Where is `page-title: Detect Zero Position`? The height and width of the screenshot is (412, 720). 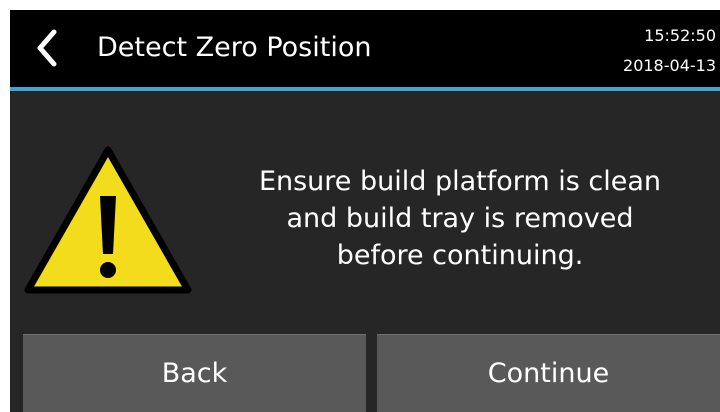
page-title: Detect Zero Position is located at coordinates (234, 47).